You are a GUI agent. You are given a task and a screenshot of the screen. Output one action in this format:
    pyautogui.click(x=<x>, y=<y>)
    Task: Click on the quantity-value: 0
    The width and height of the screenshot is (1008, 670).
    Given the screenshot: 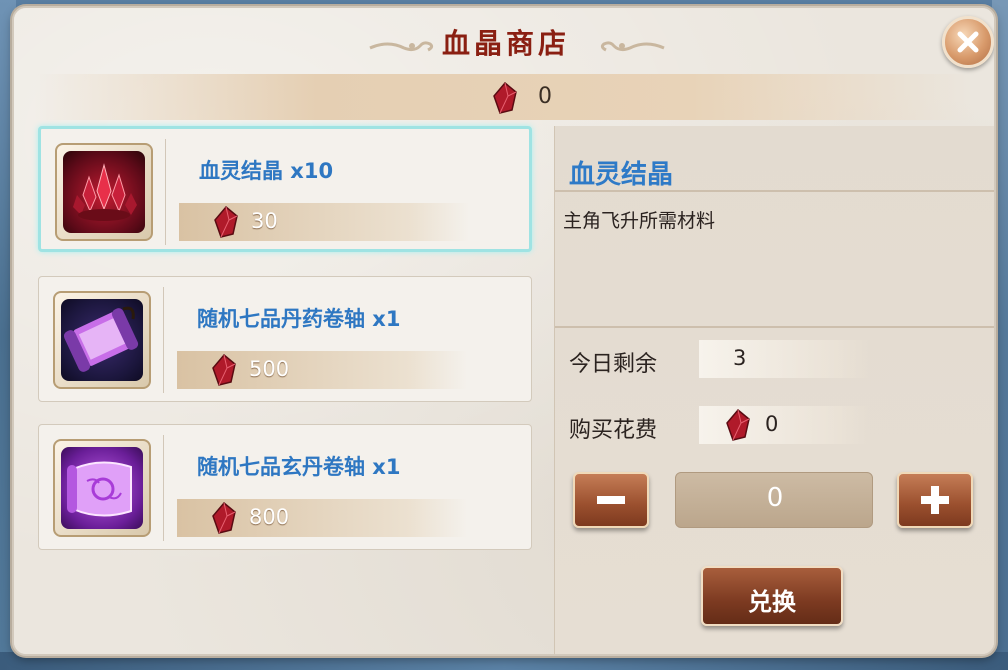 What is the action you would take?
    pyautogui.click(x=775, y=498)
    